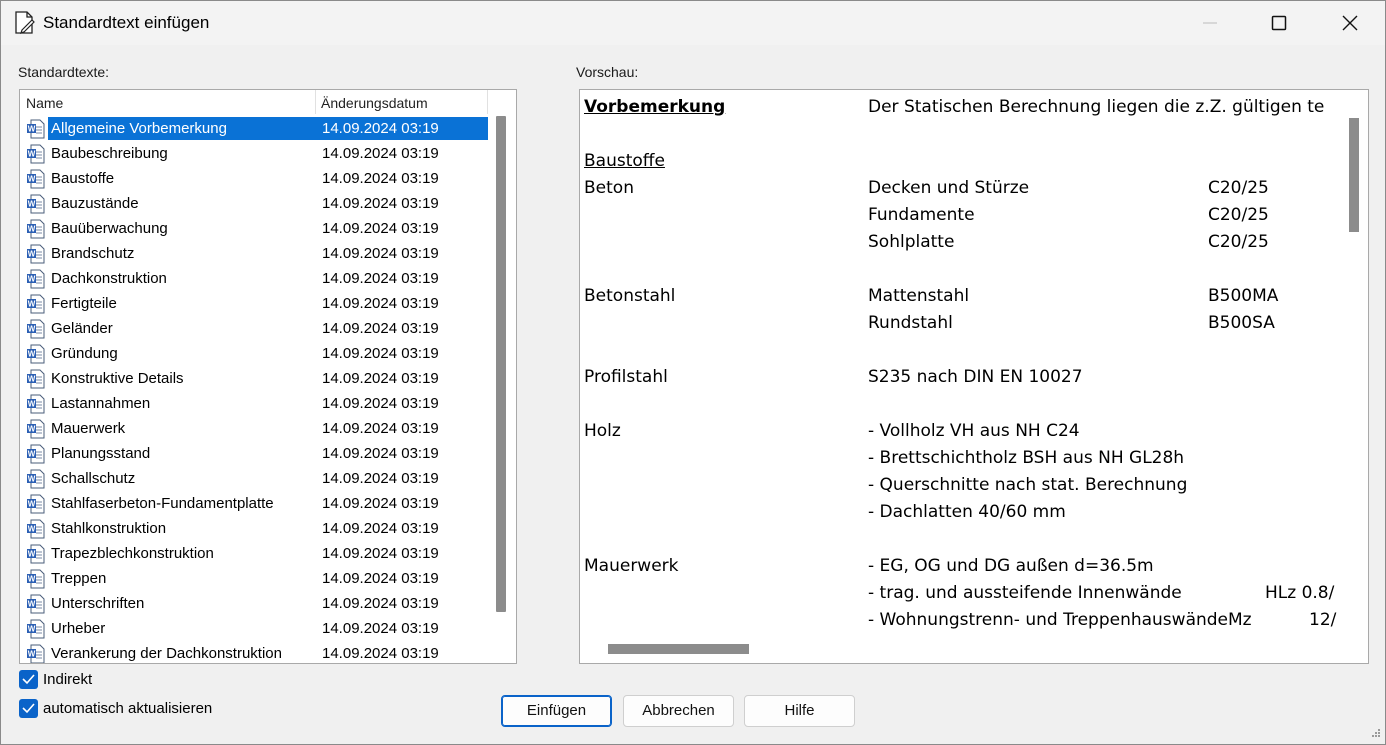 The height and width of the screenshot is (745, 1386). What do you see at coordinates (255, 578) in the screenshot?
I see `list-item: W Treppen 14.09.2024 03:19` at bounding box center [255, 578].